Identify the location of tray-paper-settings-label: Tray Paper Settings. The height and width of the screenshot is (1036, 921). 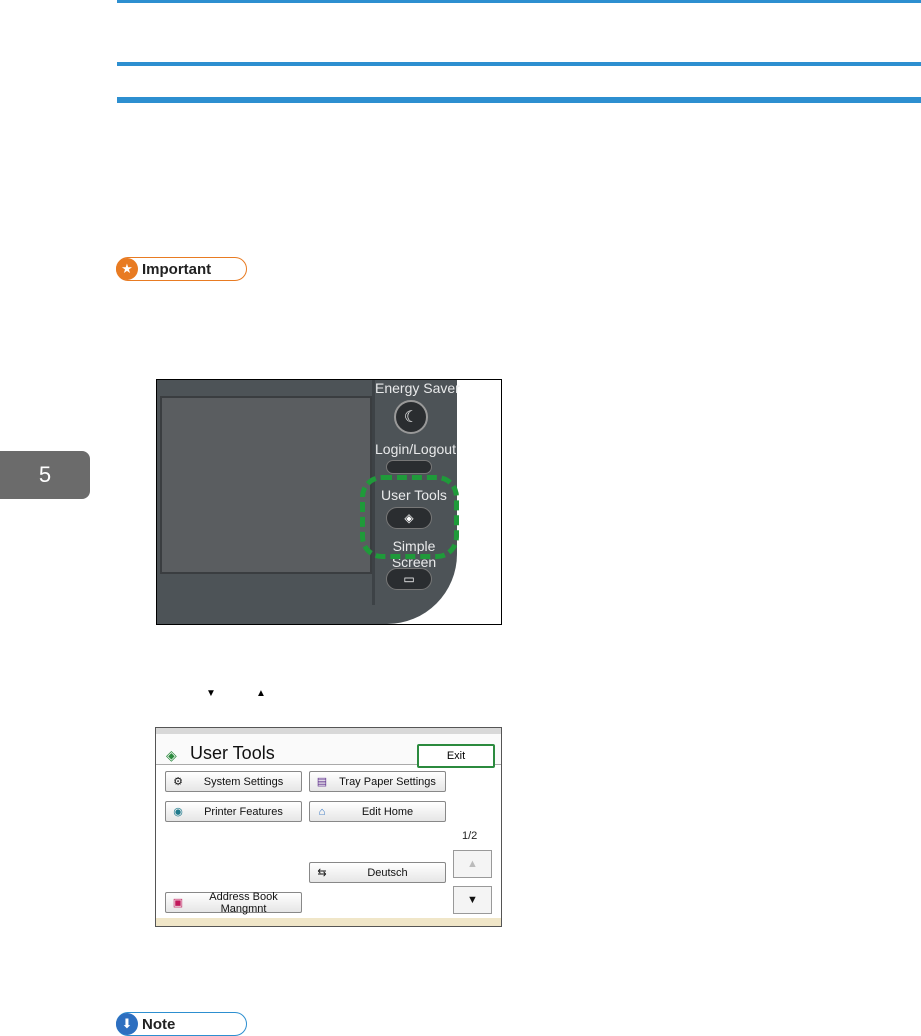
(387, 781).